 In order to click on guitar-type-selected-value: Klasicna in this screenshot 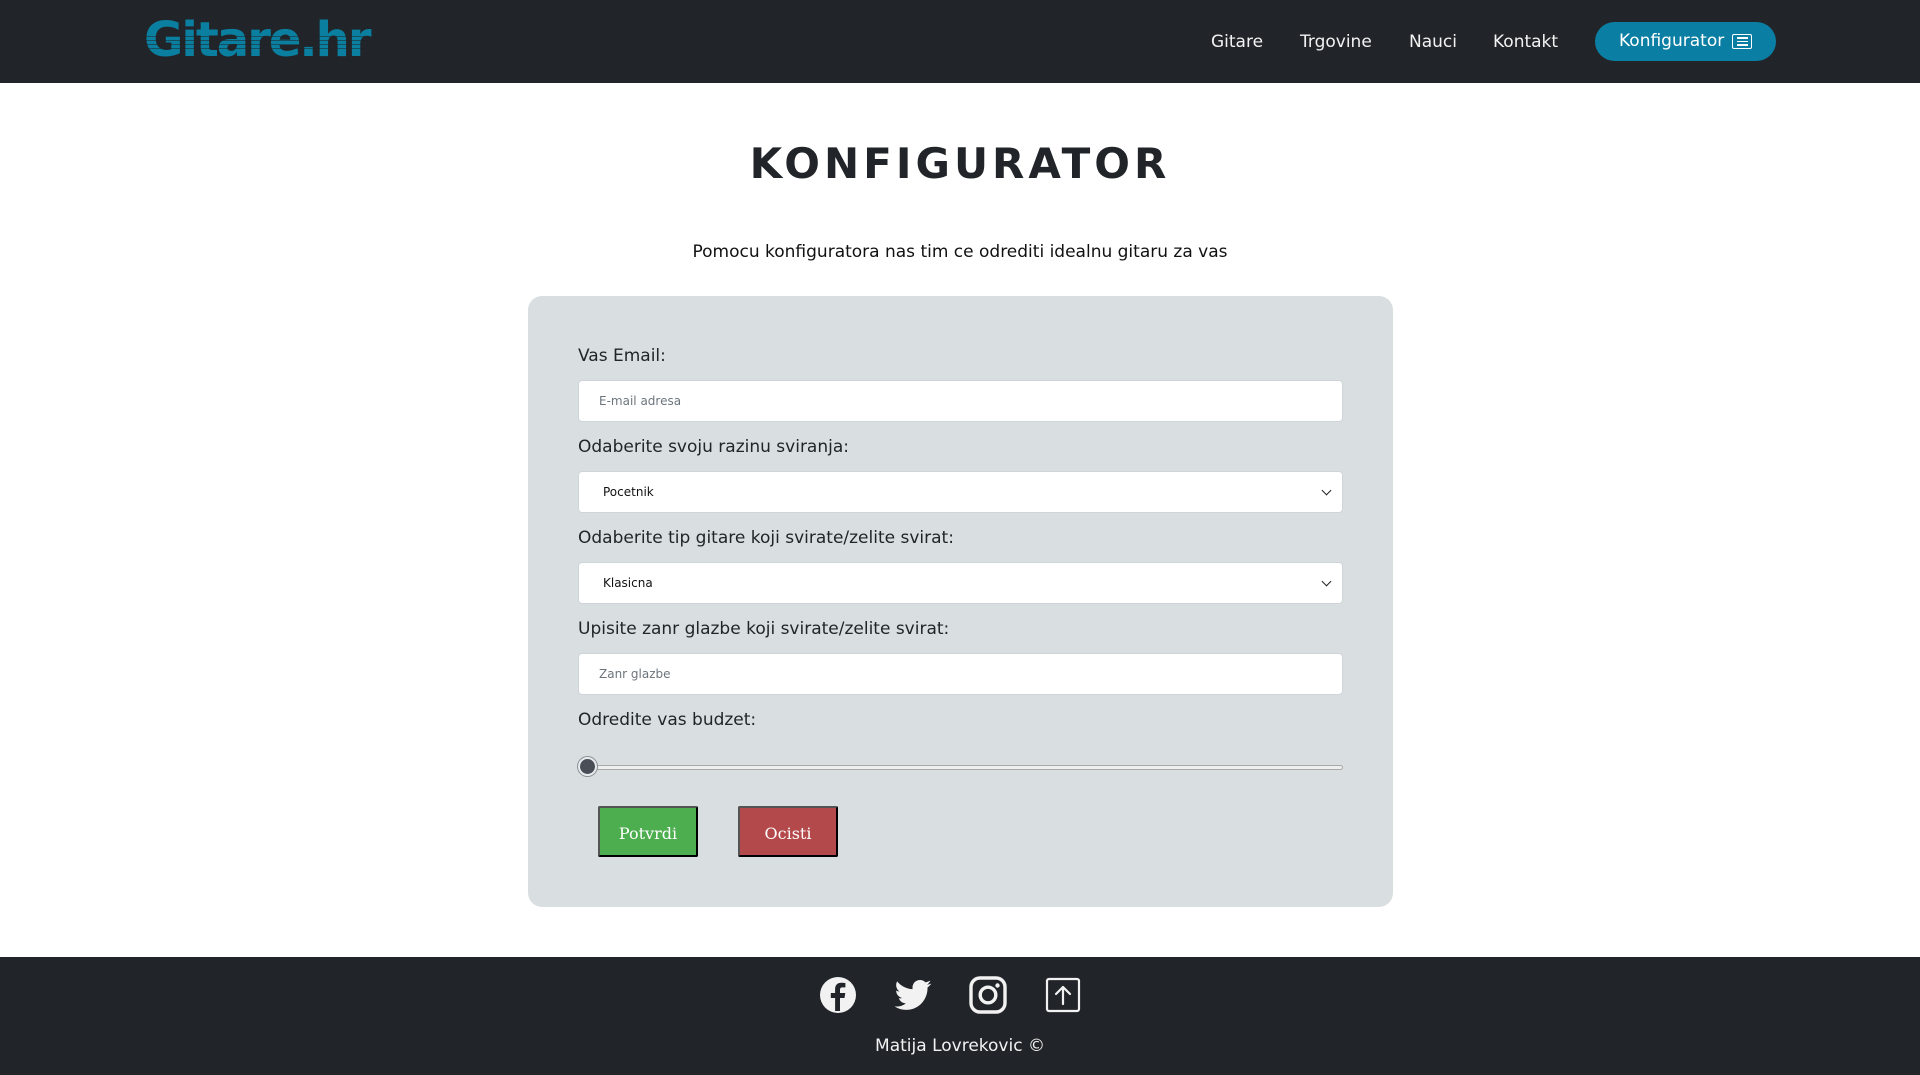, I will do `click(628, 583)`.